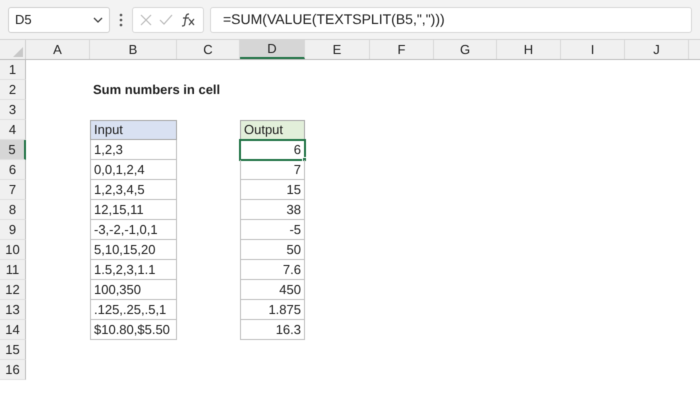  I want to click on table-cell: 50, so click(272, 250).